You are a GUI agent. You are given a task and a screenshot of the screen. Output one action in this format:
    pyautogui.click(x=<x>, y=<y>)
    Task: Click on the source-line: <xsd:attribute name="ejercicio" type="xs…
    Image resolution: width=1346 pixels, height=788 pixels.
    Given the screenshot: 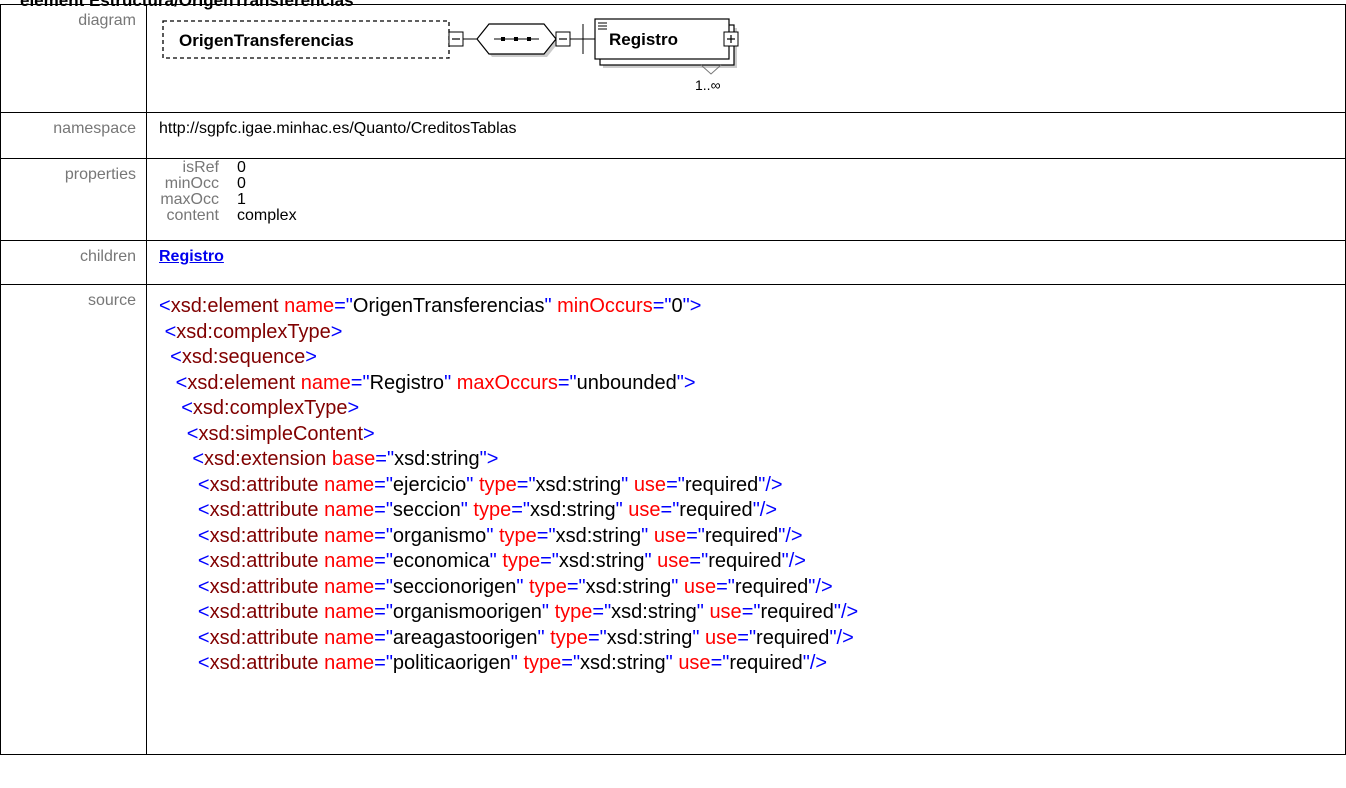 What is the action you would take?
    pyautogui.click(x=490, y=484)
    